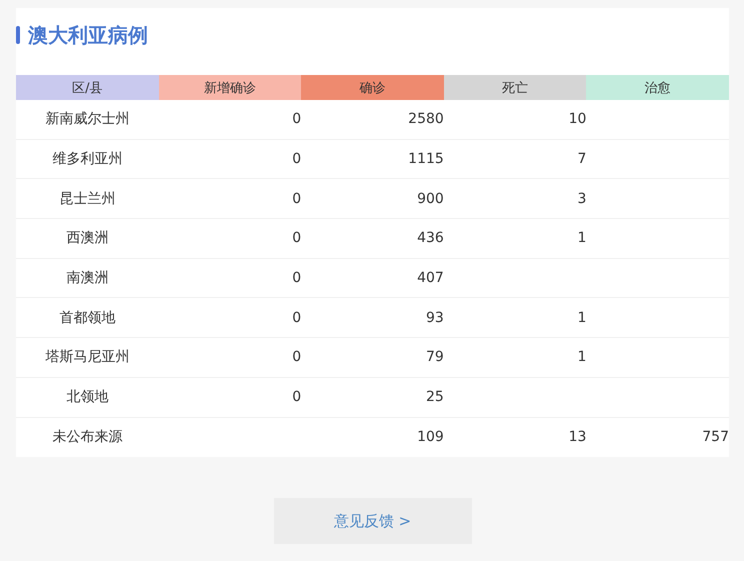 Image resolution: width=744 pixels, height=561 pixels. Describe the element at coordinates (425, 160) in the screenshot. I see `table-cell-text: 1115` at that location.